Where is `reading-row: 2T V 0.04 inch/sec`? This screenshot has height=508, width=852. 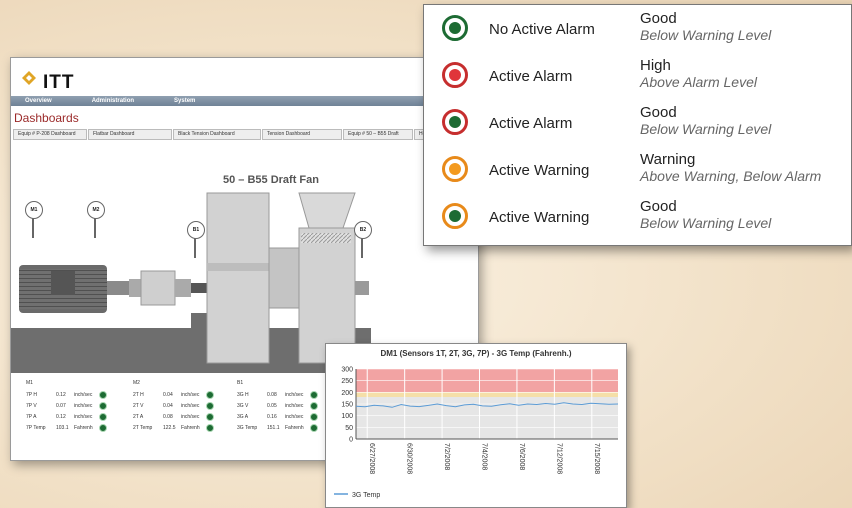
reading-row: 2T V 0.04 inch/sec is located at coordinates (173, 405).